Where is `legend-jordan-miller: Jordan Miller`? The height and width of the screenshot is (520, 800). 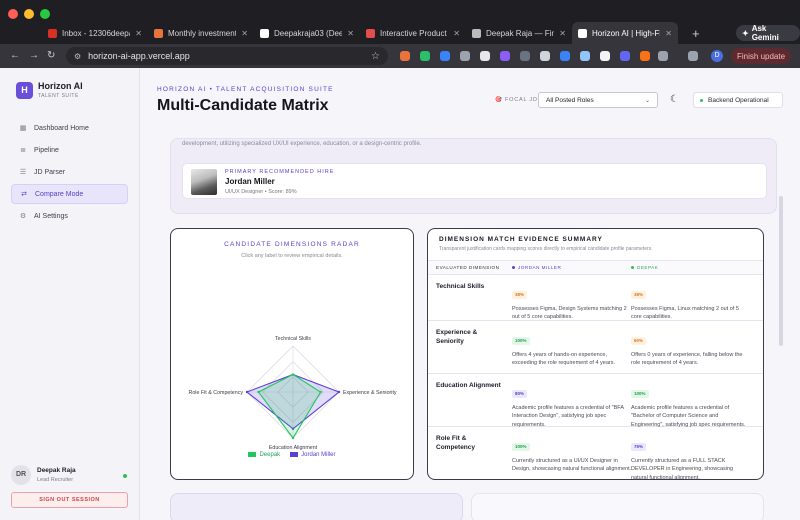
legend-jordan-miller: Jordan Miller is located at coordinates (313, 455).